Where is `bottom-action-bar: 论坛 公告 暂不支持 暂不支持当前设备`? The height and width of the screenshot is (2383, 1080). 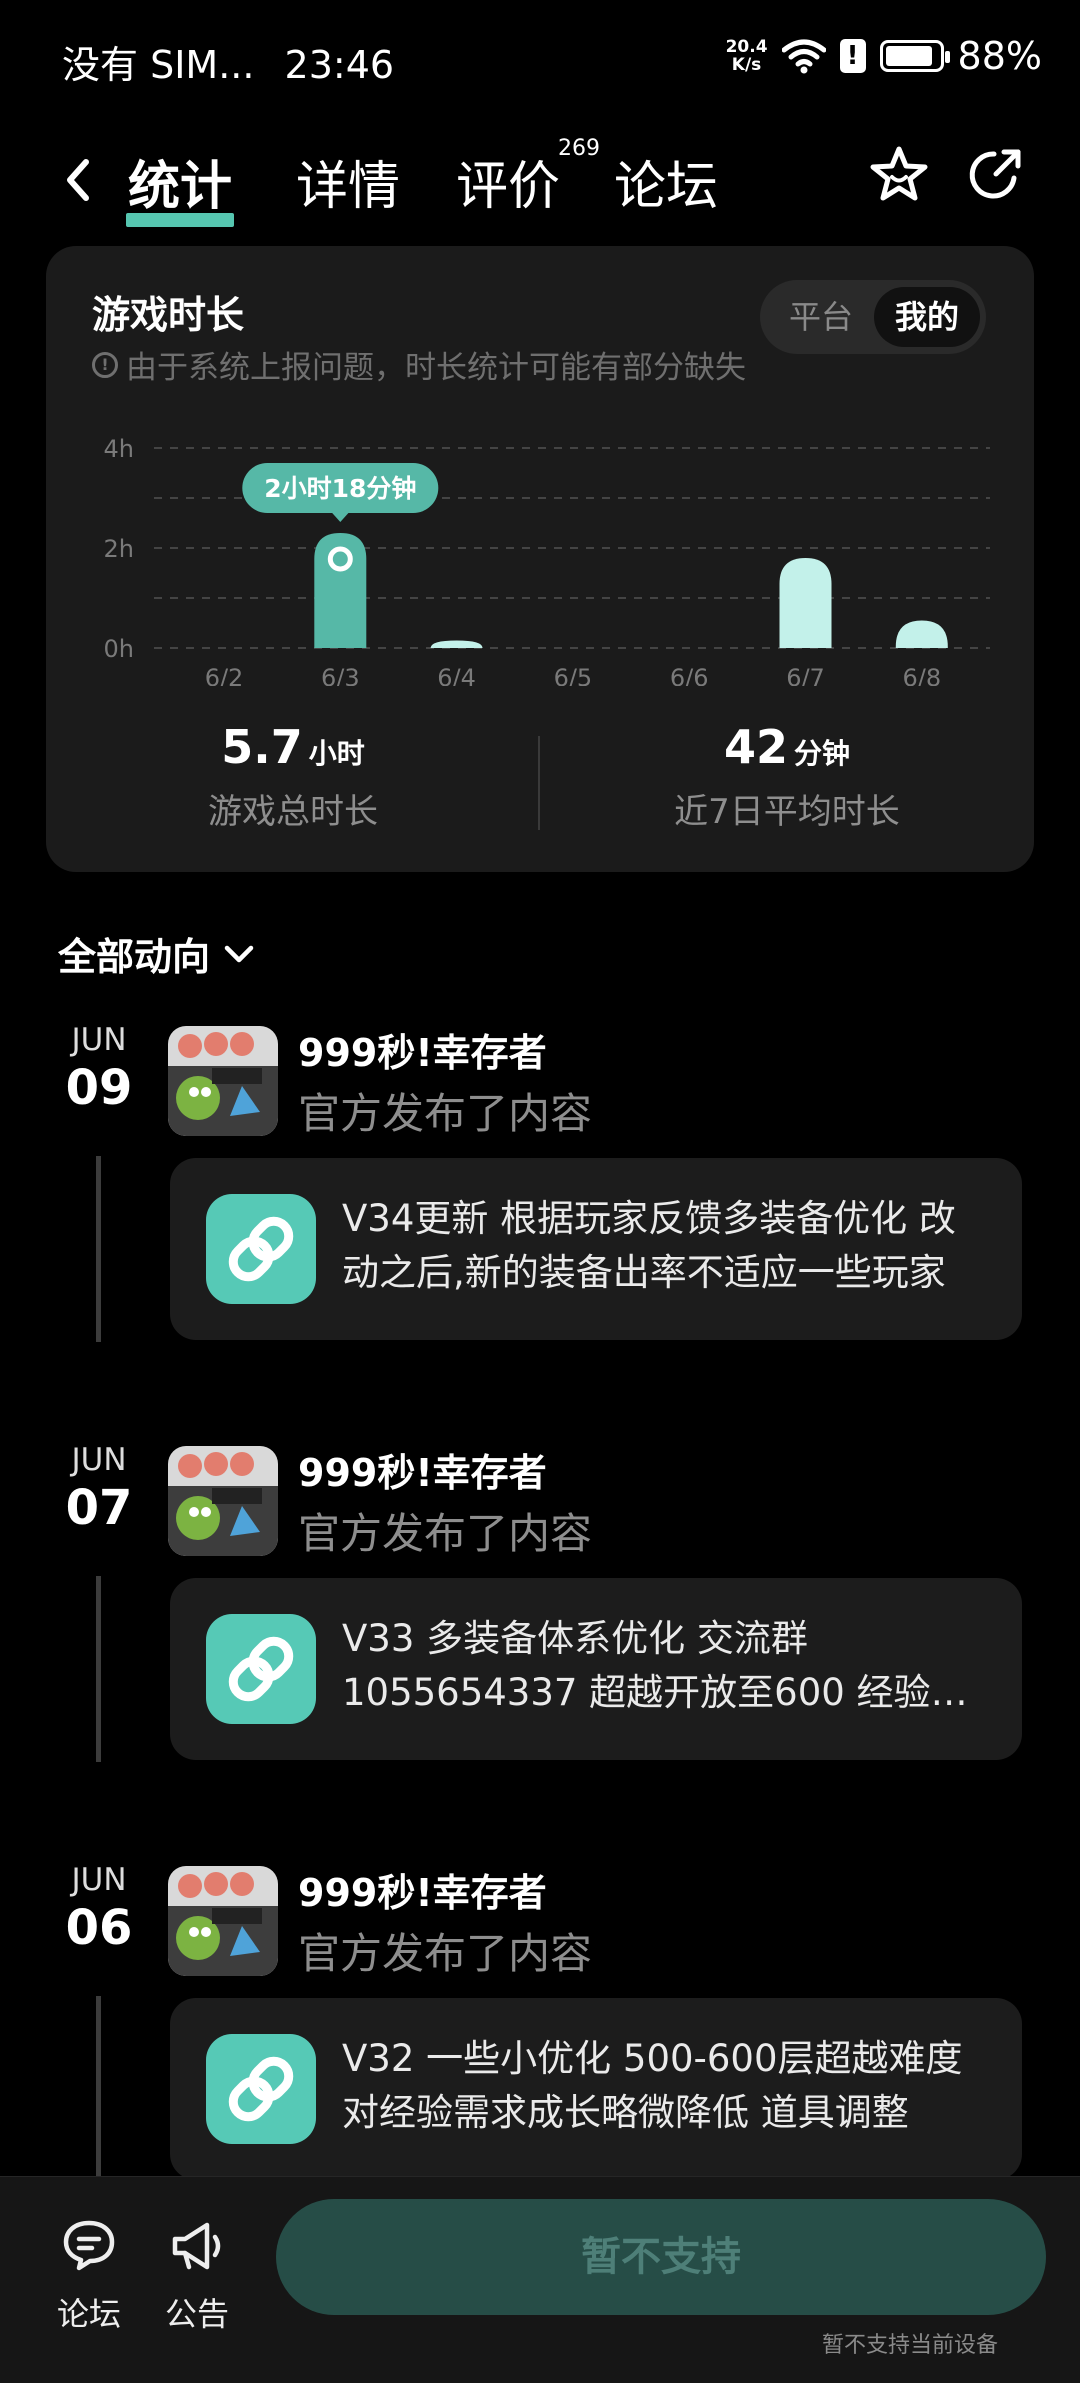 bottom-action-bar: 论坛 公告 暂不支持 暂不支持当前设备 is located at coordinates (540, 2279).